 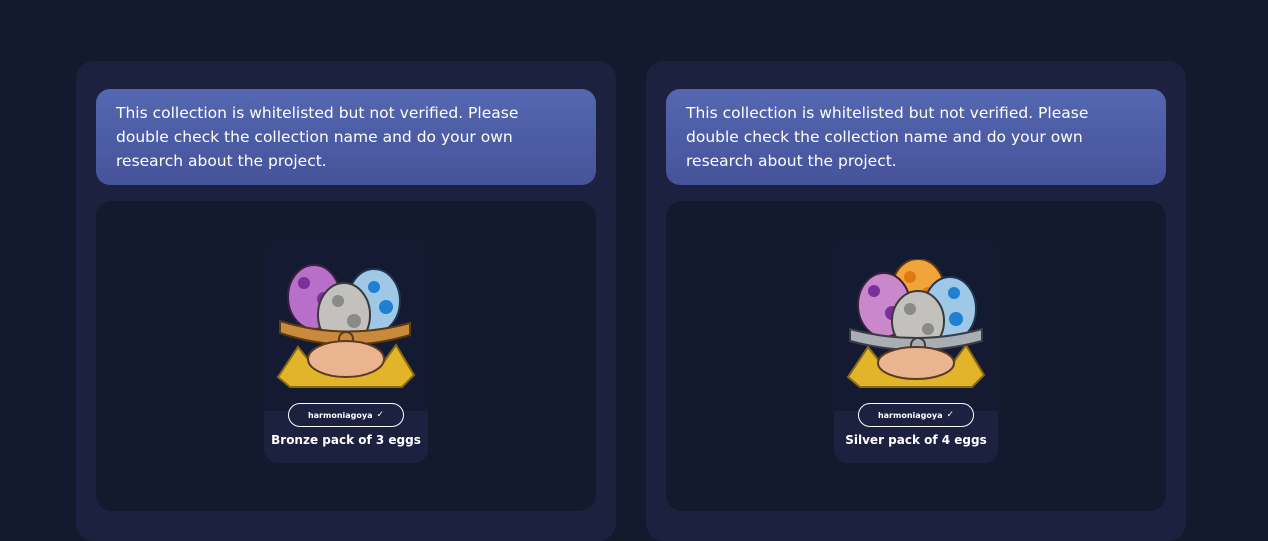 I want to click on nft-card: harmoniagoya ✓ Bronze pack of 3 eggs, so click(x=346, y=352).